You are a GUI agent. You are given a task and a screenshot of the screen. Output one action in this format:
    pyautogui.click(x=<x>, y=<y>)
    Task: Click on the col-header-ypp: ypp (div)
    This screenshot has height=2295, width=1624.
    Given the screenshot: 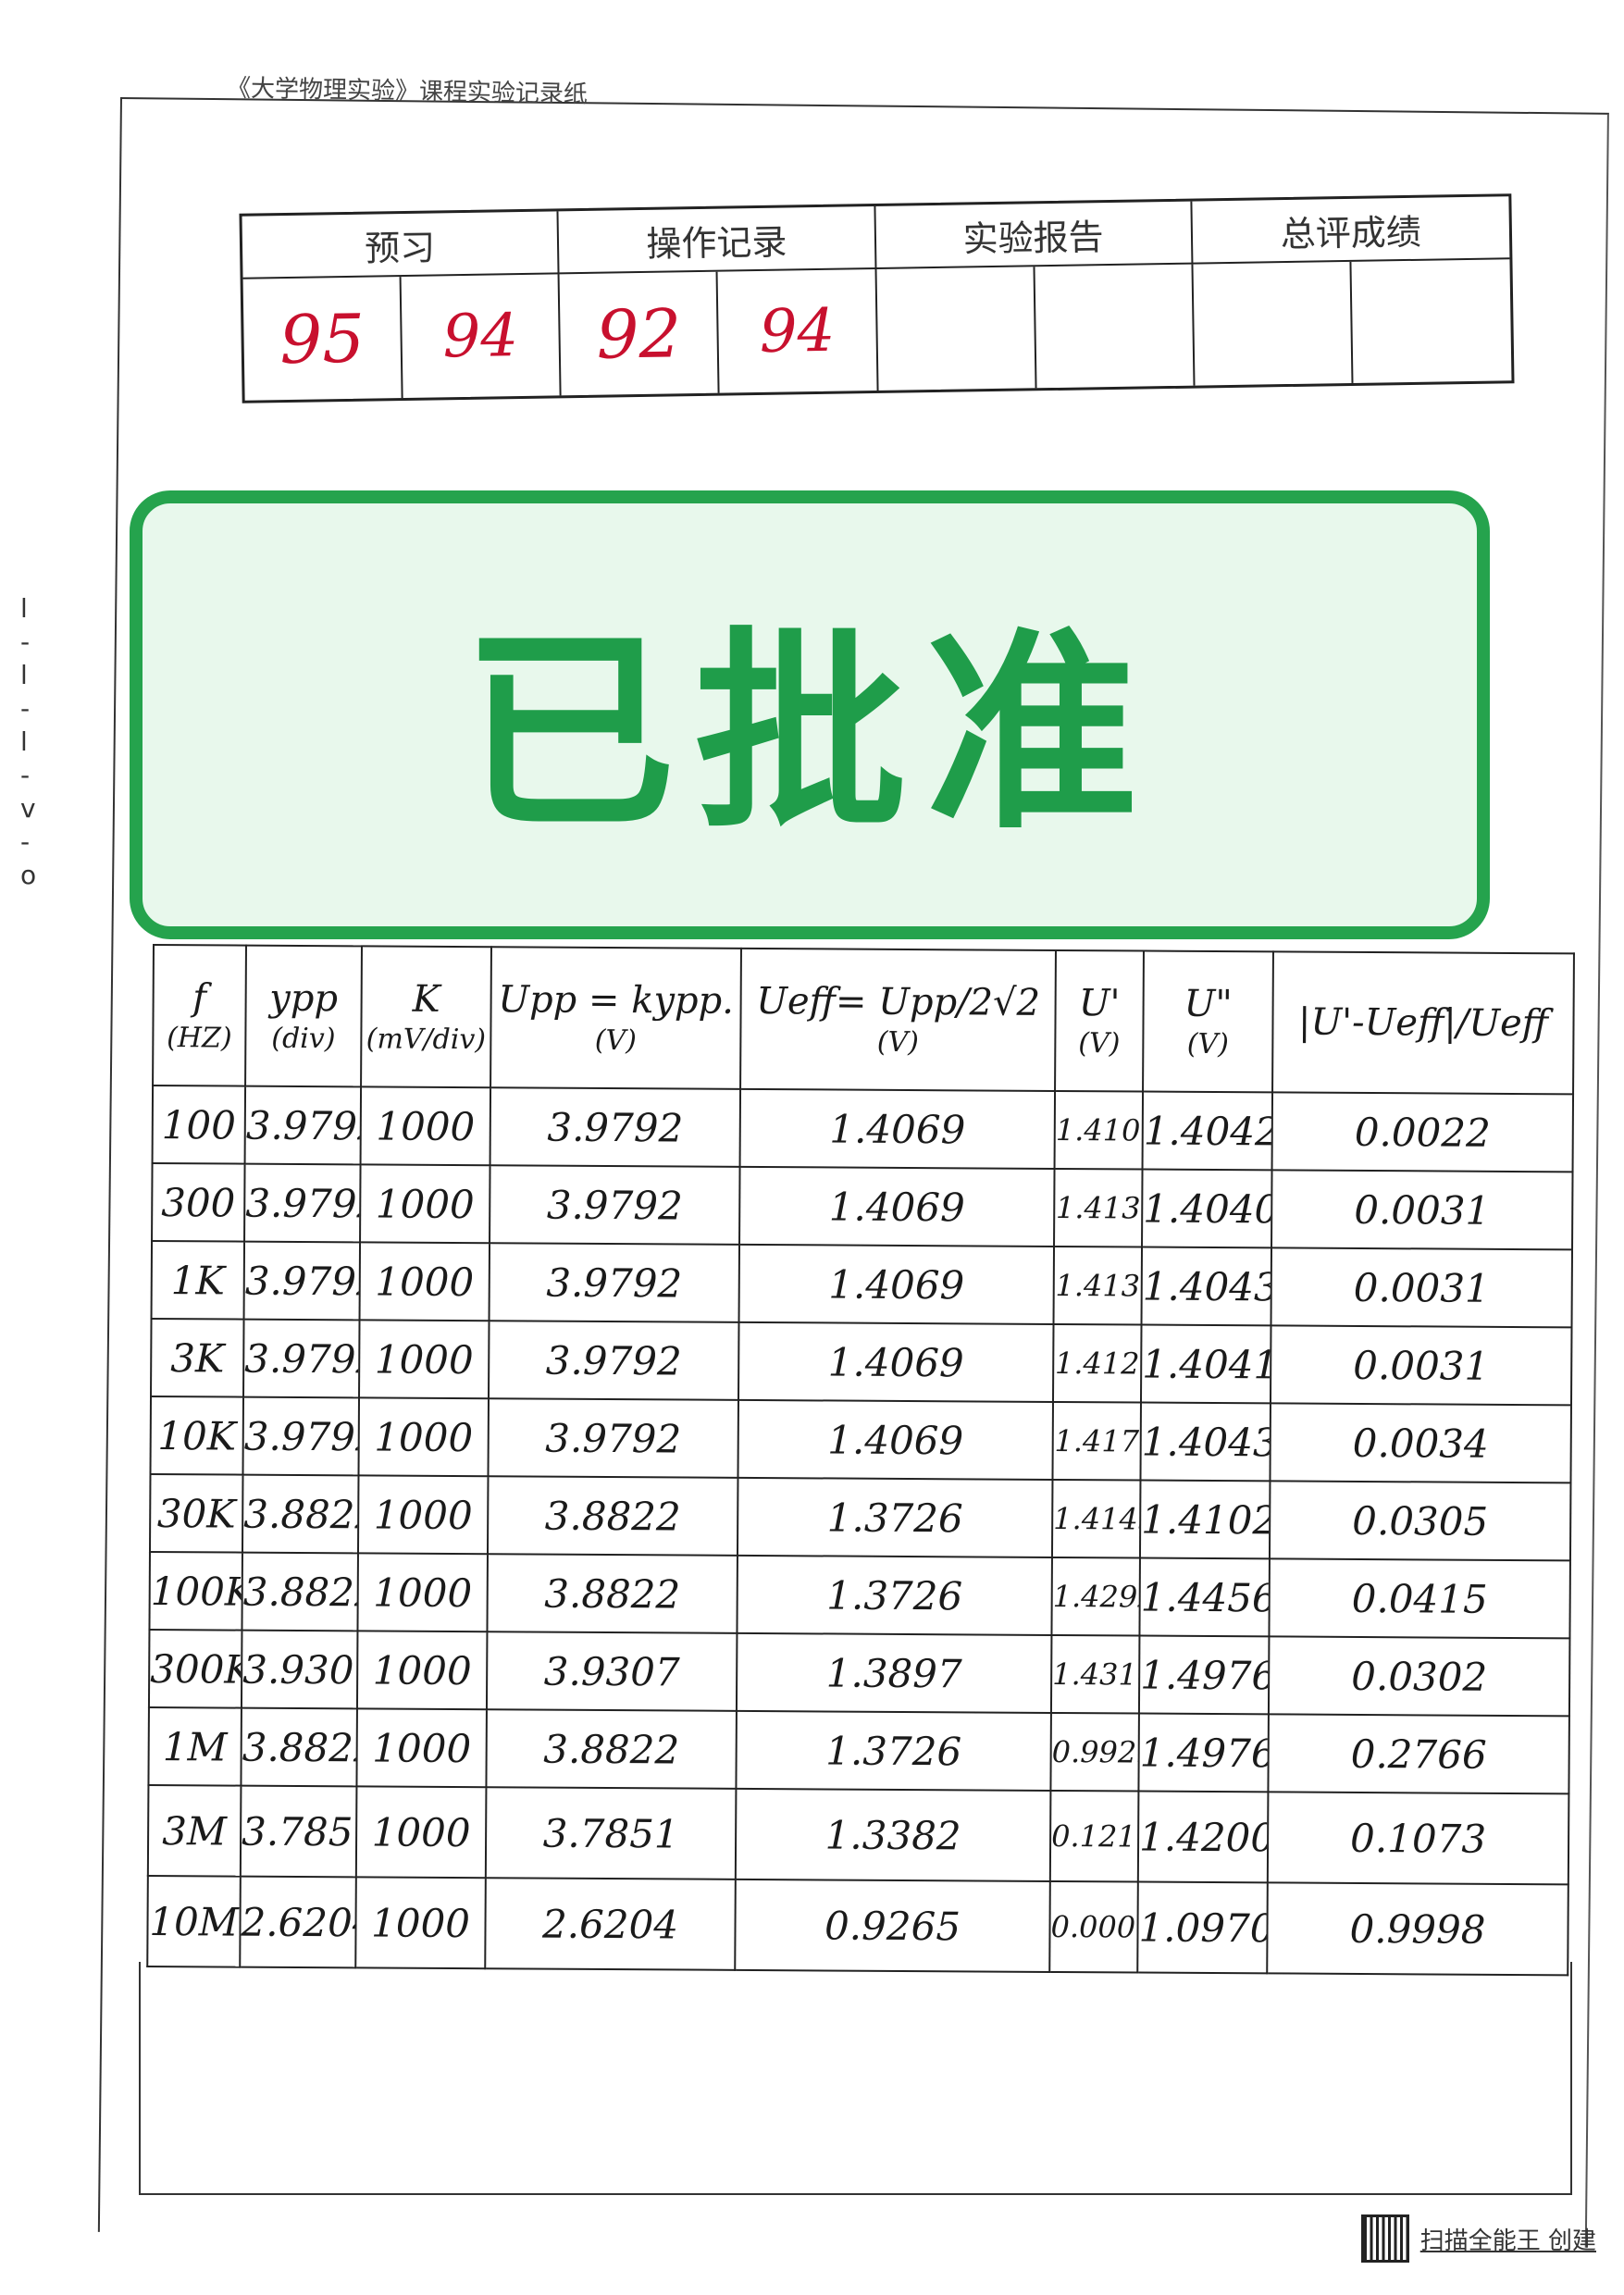 What is the action you would take?
    pyautogui.click(x=303, y=1016)
    